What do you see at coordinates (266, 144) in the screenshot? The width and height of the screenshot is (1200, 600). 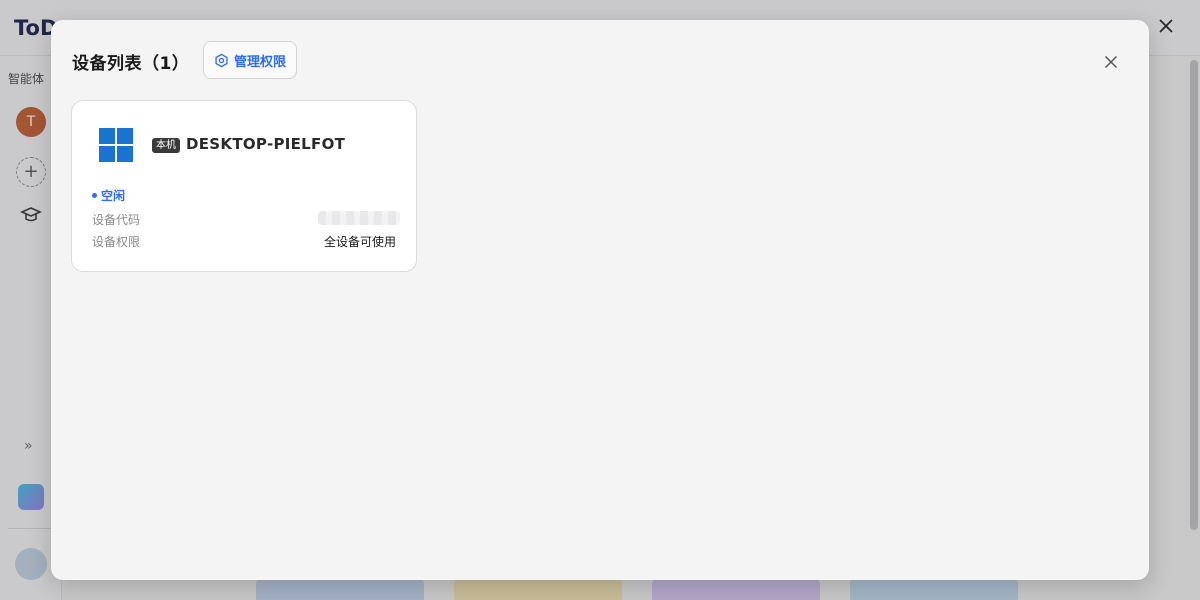 I see `device-name: DESKTOP-PIELFOT` at bounding box center [266, 144].